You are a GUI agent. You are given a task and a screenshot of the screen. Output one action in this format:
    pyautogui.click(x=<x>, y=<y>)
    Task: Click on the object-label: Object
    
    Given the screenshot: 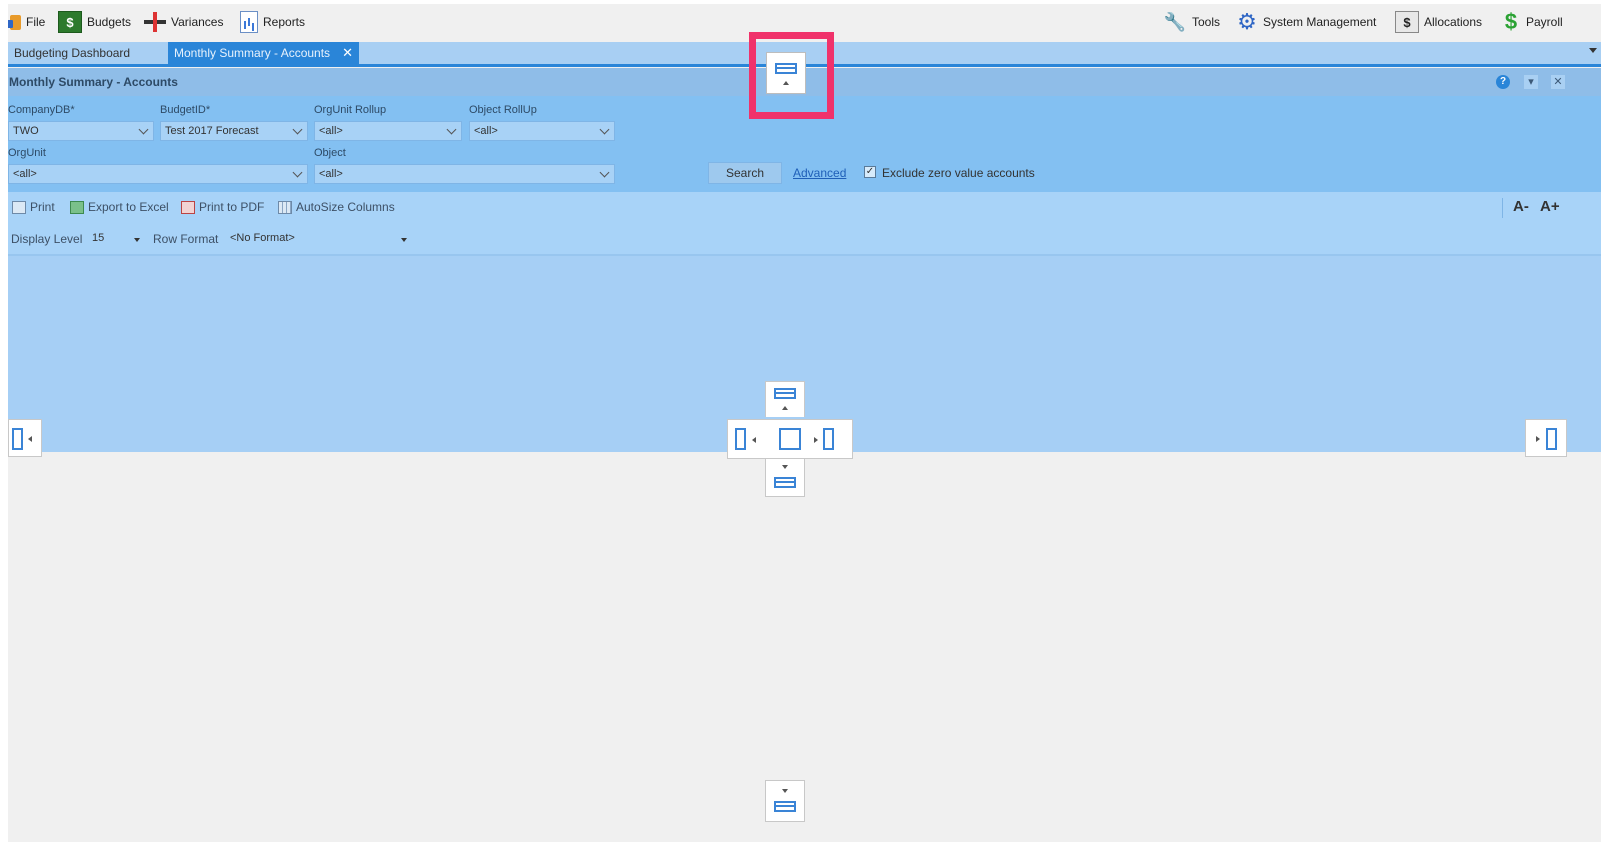 What is the action you would take?
    pyautogui.click(x=330, y=153)
    